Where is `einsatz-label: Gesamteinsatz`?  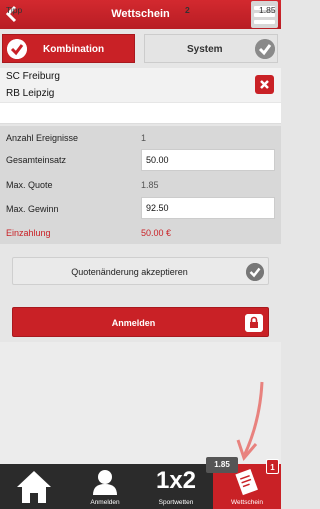
einsatz-label: Gesamteinsatz is located at coordinates (36, 160).